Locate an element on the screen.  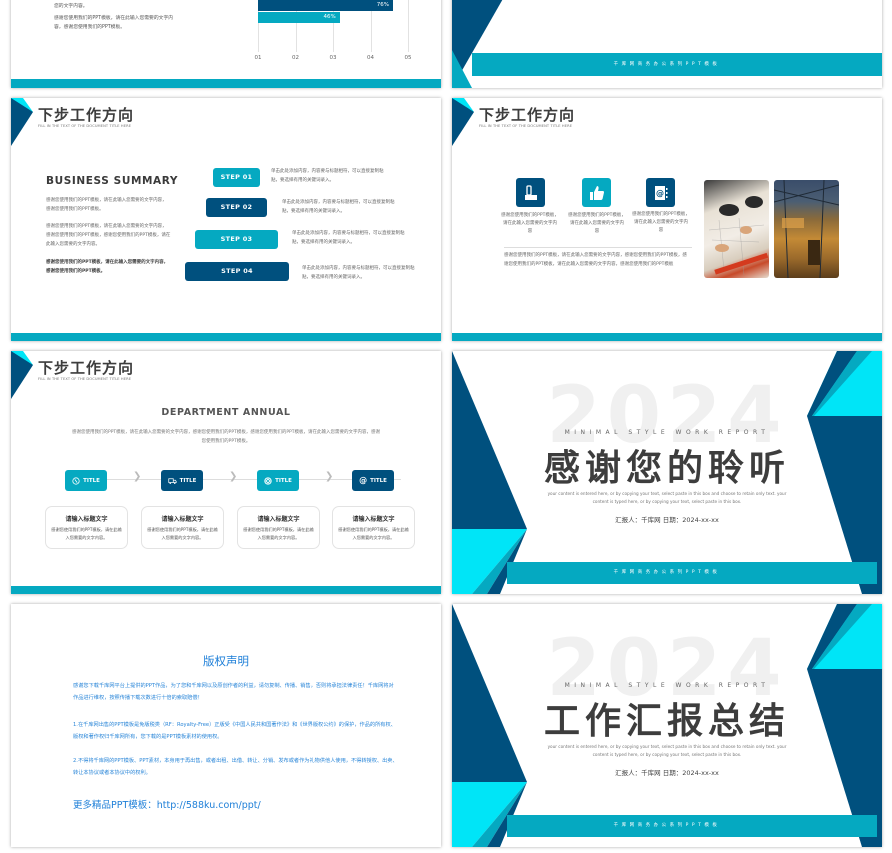
flow-step-3: TITLE is located at coordinates (278, 480).